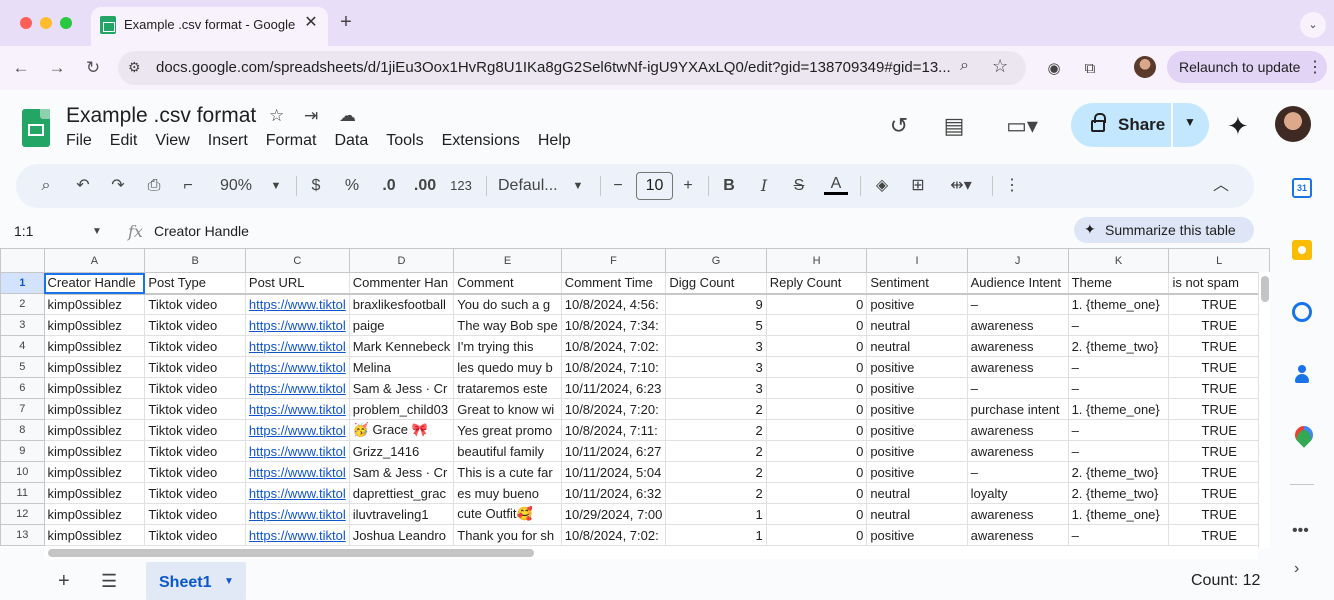 Image resolution: width=1334 pixels, height=600 pixels. Describe the element at coordinates (401, 283) in the screenshot. I see `header-cell: Commenter Han` at that location.